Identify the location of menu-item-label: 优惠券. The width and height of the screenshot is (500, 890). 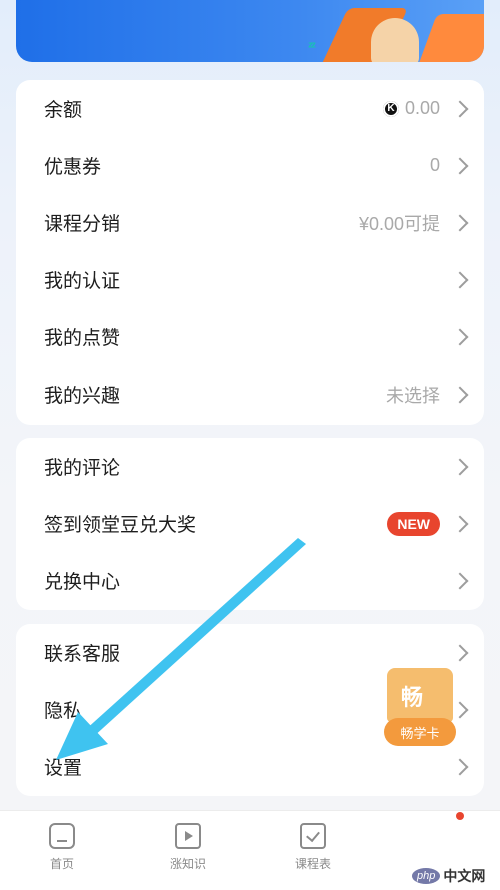
(73, 167).